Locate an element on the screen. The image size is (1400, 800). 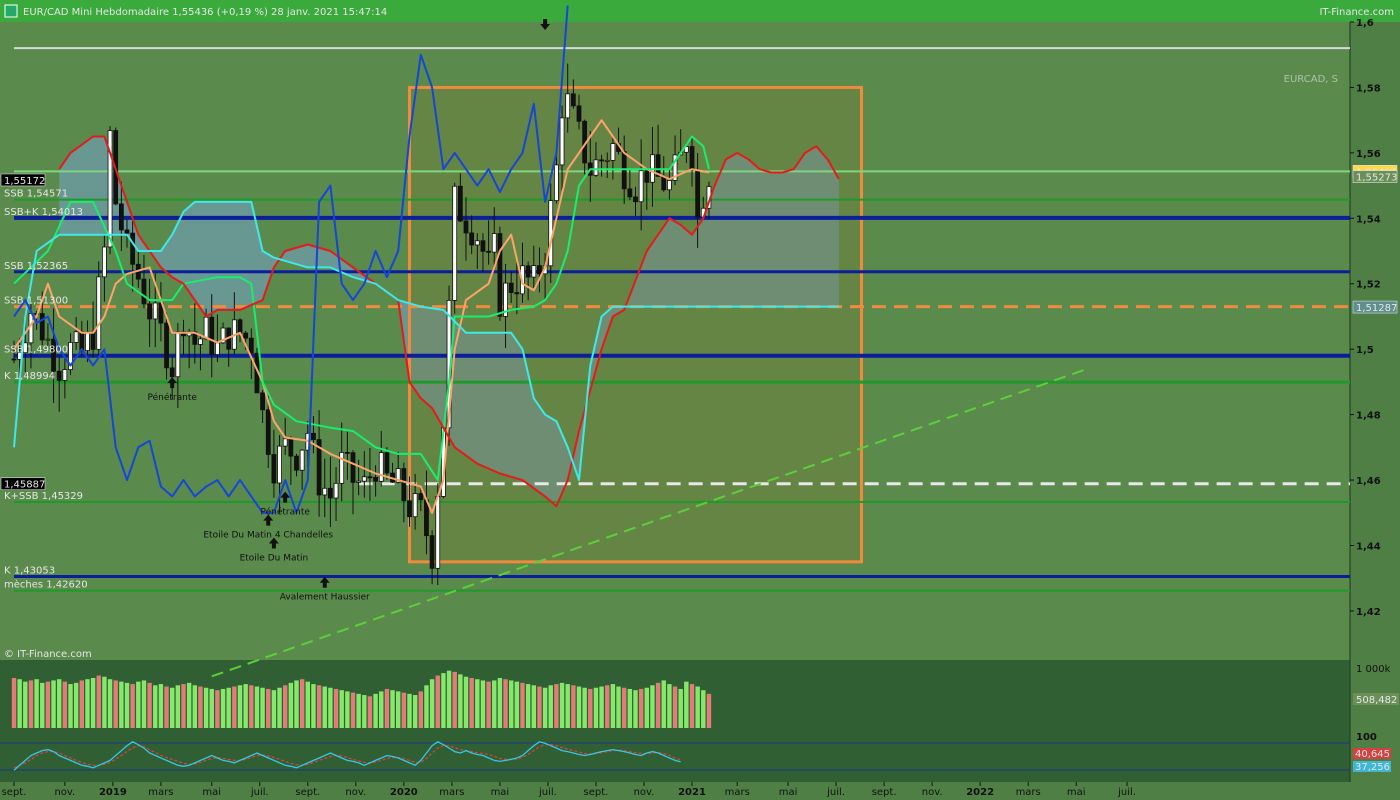
x-tick-label-21: mars is located at coordinates (1028, 792).